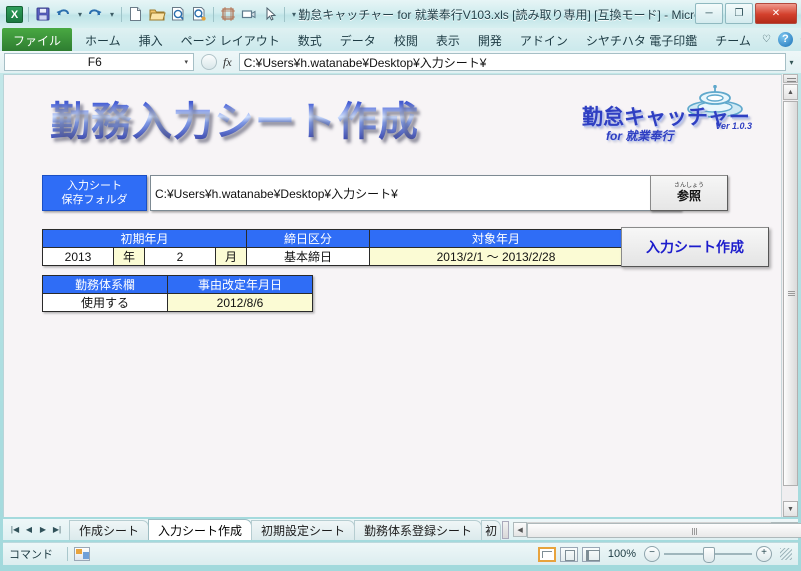 This screenshot has width=801, height=571. What do you see at coordinates (151, 39) in the screenshot?
I see `tab-insert: 挿入` at bounding box center [151, 39].